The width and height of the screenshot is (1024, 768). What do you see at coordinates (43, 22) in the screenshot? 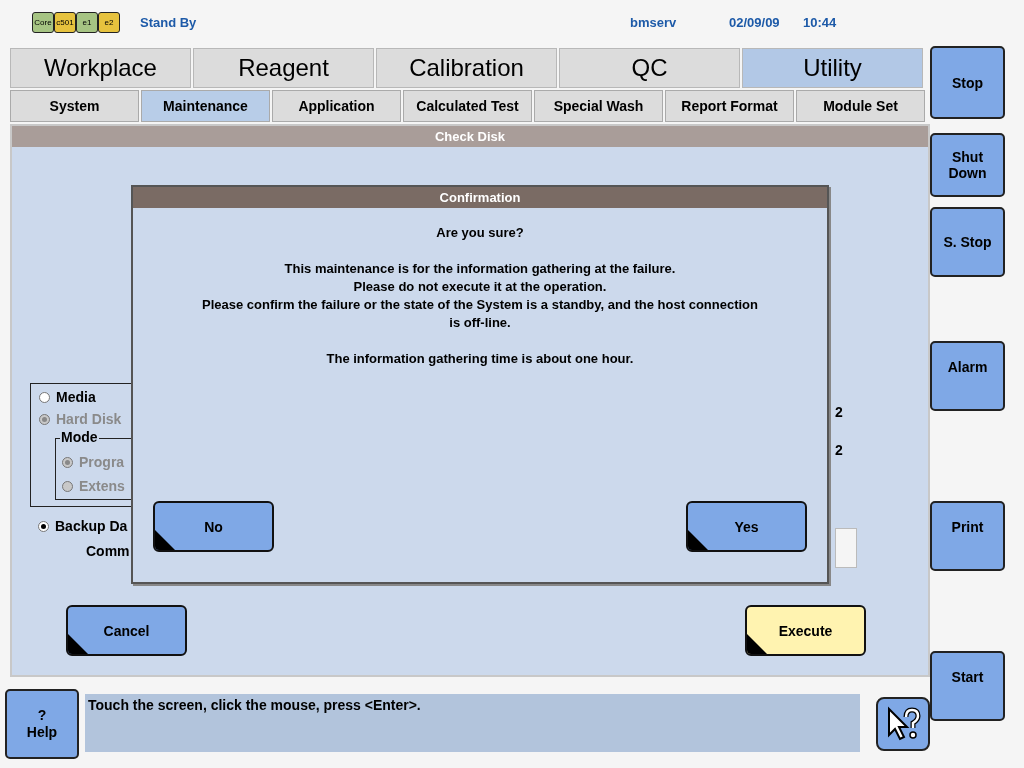
I see `module-status: Core` at bounding box center [43, 22].